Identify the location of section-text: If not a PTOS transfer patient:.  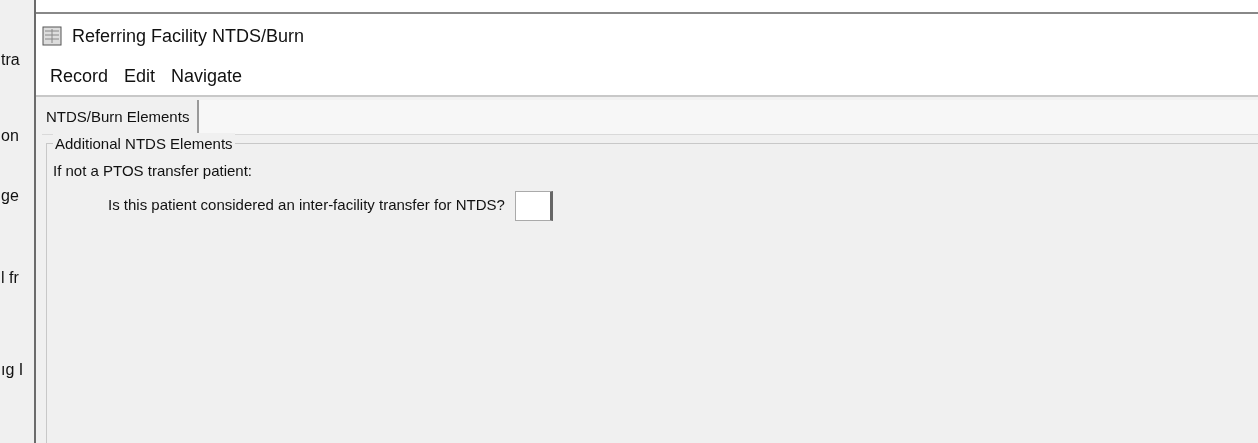
(153, 171).